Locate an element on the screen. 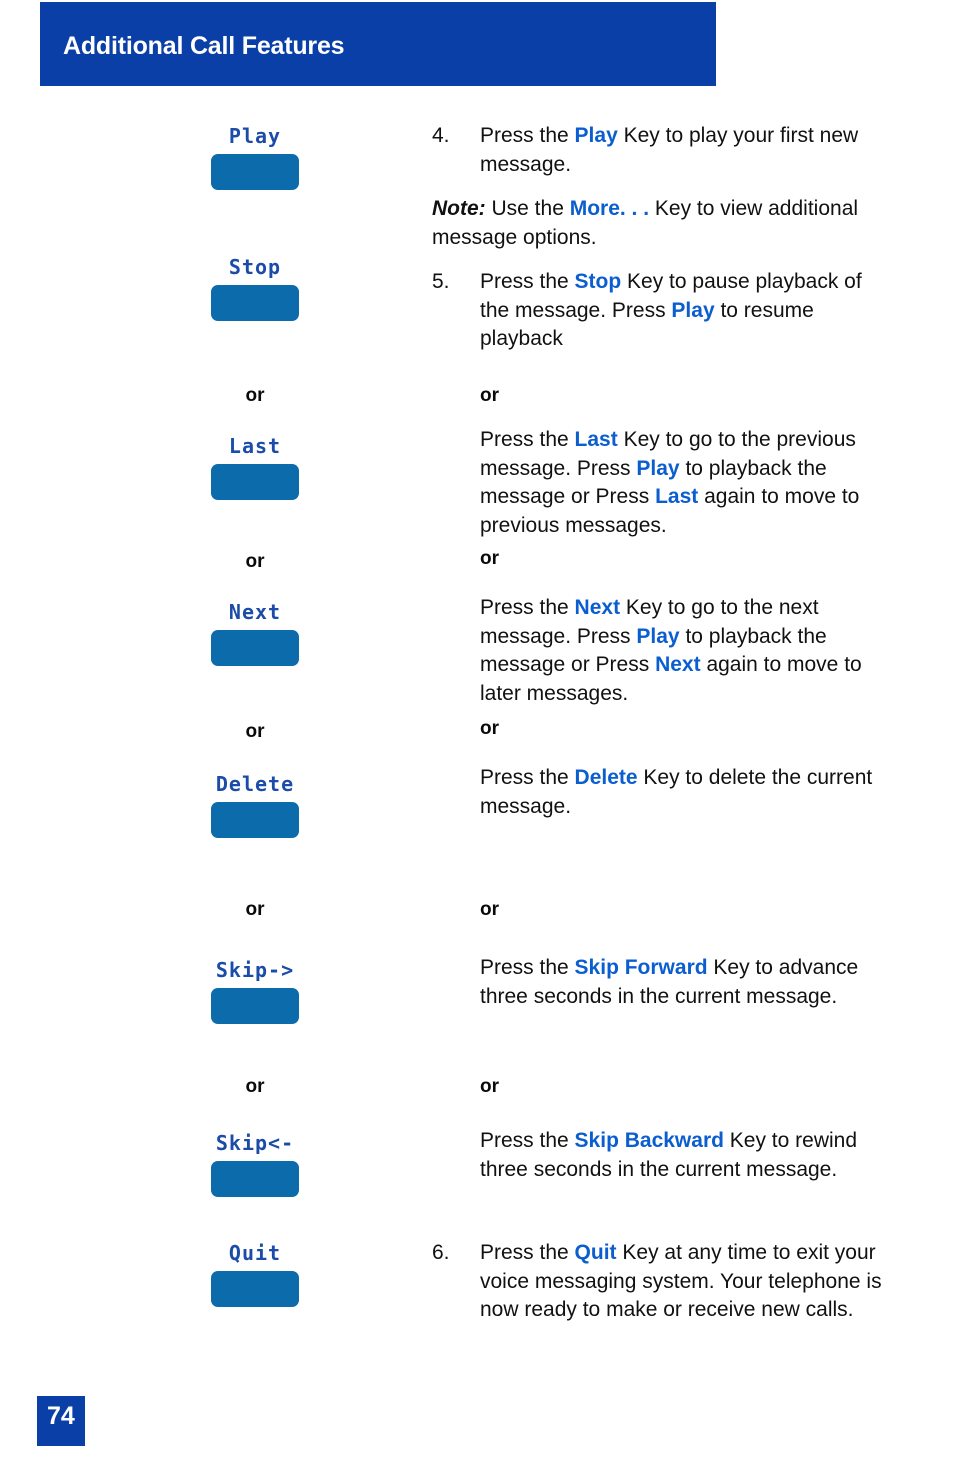  keyword: Stop is located at coordinates (598, 281).